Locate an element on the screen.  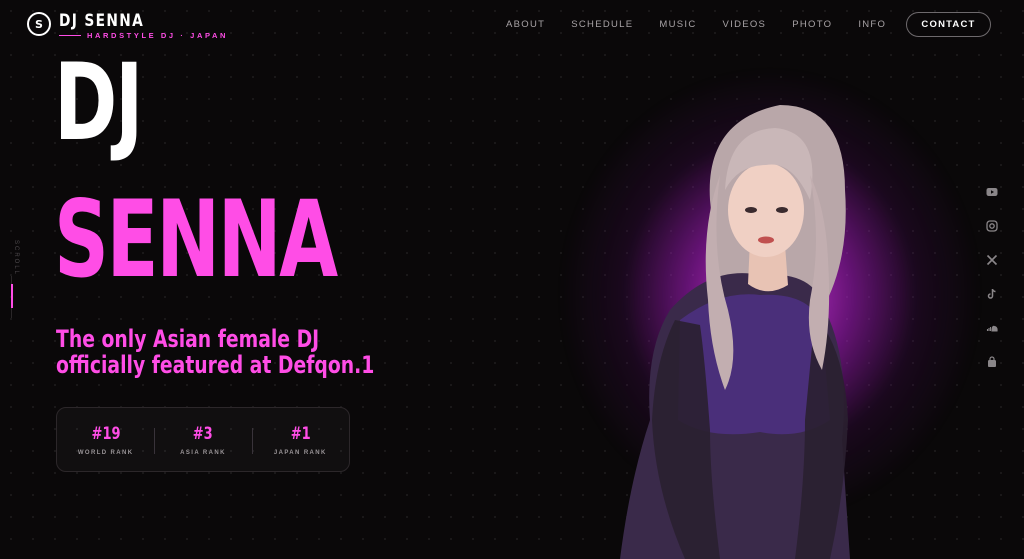
nav-schedule: SCHEDULE is located at coordinates (602, 24).